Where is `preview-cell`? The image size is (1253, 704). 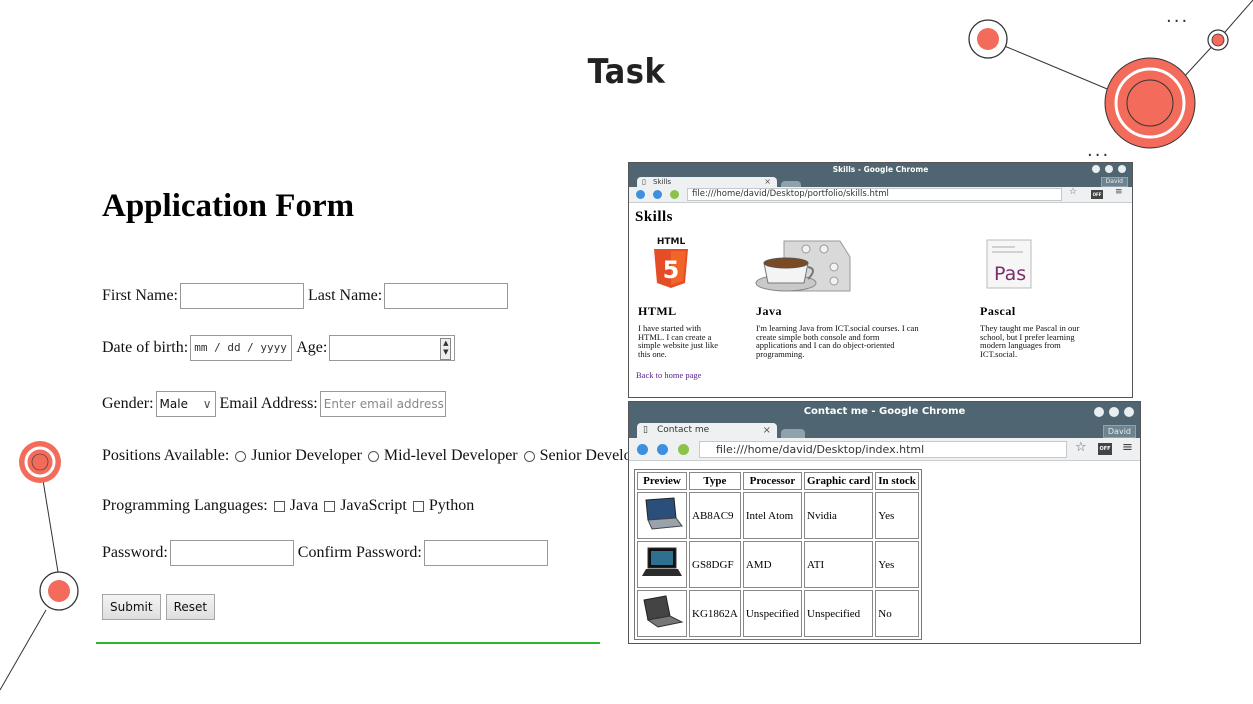
preview-cell is located at coordinates (662, 515).